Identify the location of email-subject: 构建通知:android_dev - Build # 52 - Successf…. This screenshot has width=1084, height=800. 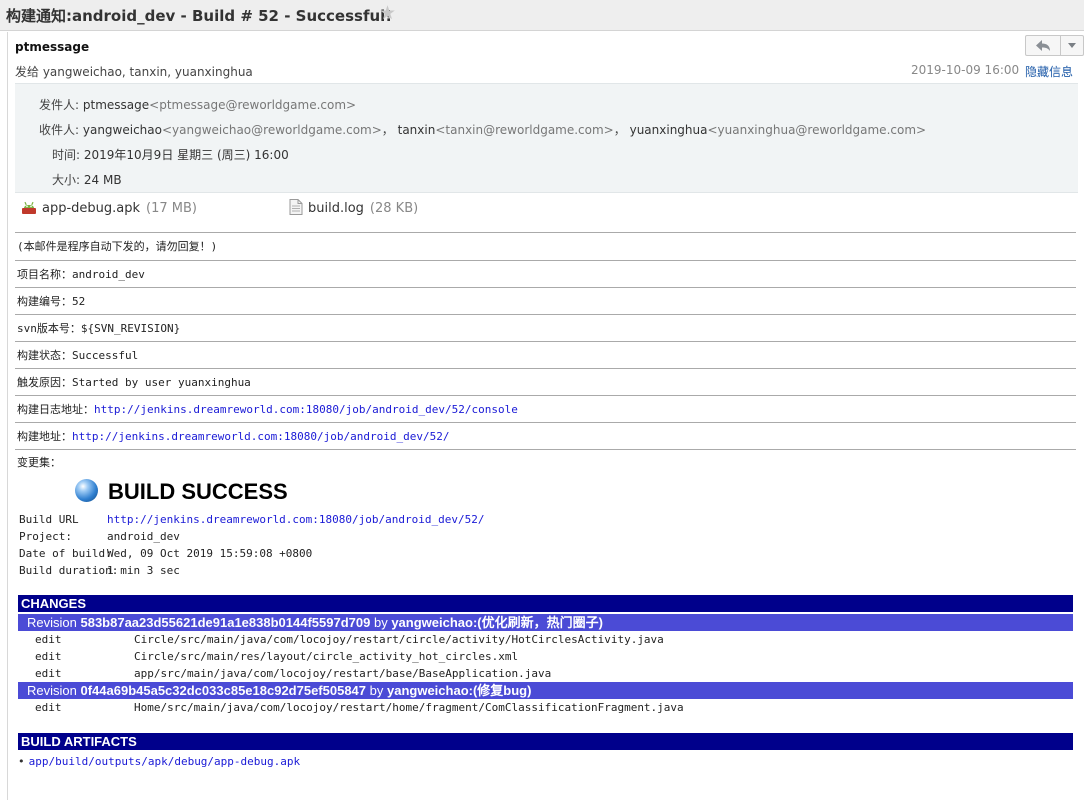
(199, 16).